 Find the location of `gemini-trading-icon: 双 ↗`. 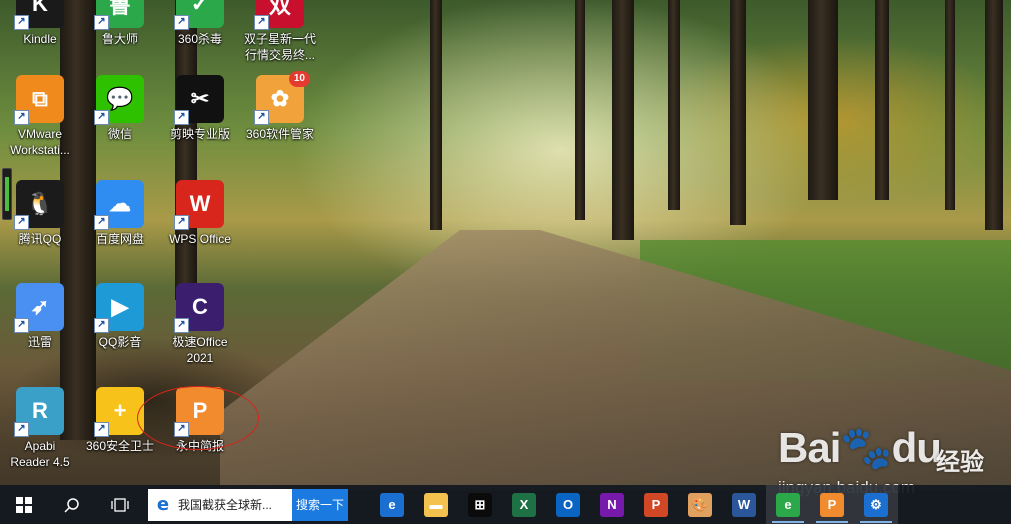

gemini-trading-icon: 双 ↗ is located at coordinates (279, 15).